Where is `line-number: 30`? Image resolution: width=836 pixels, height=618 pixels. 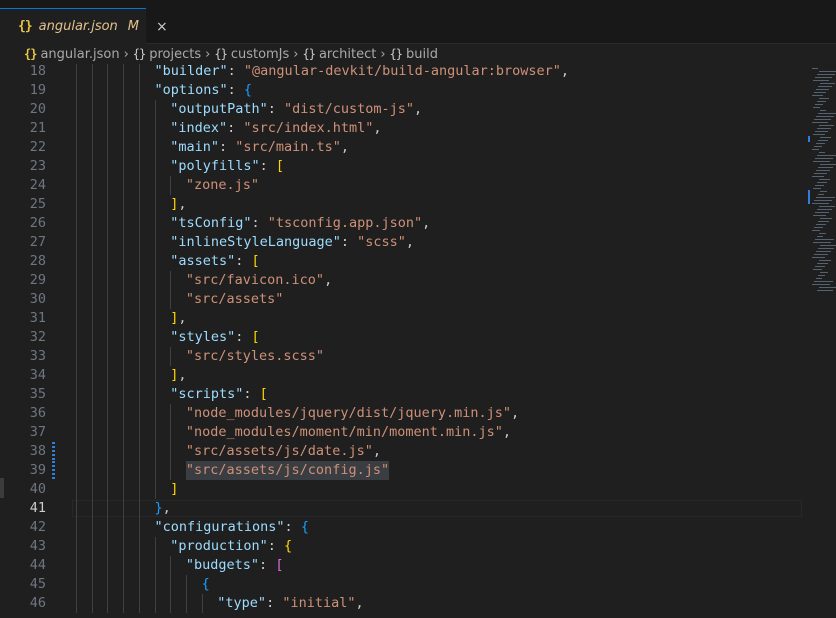
line-number: 30 is located at coordinates (37, 299).